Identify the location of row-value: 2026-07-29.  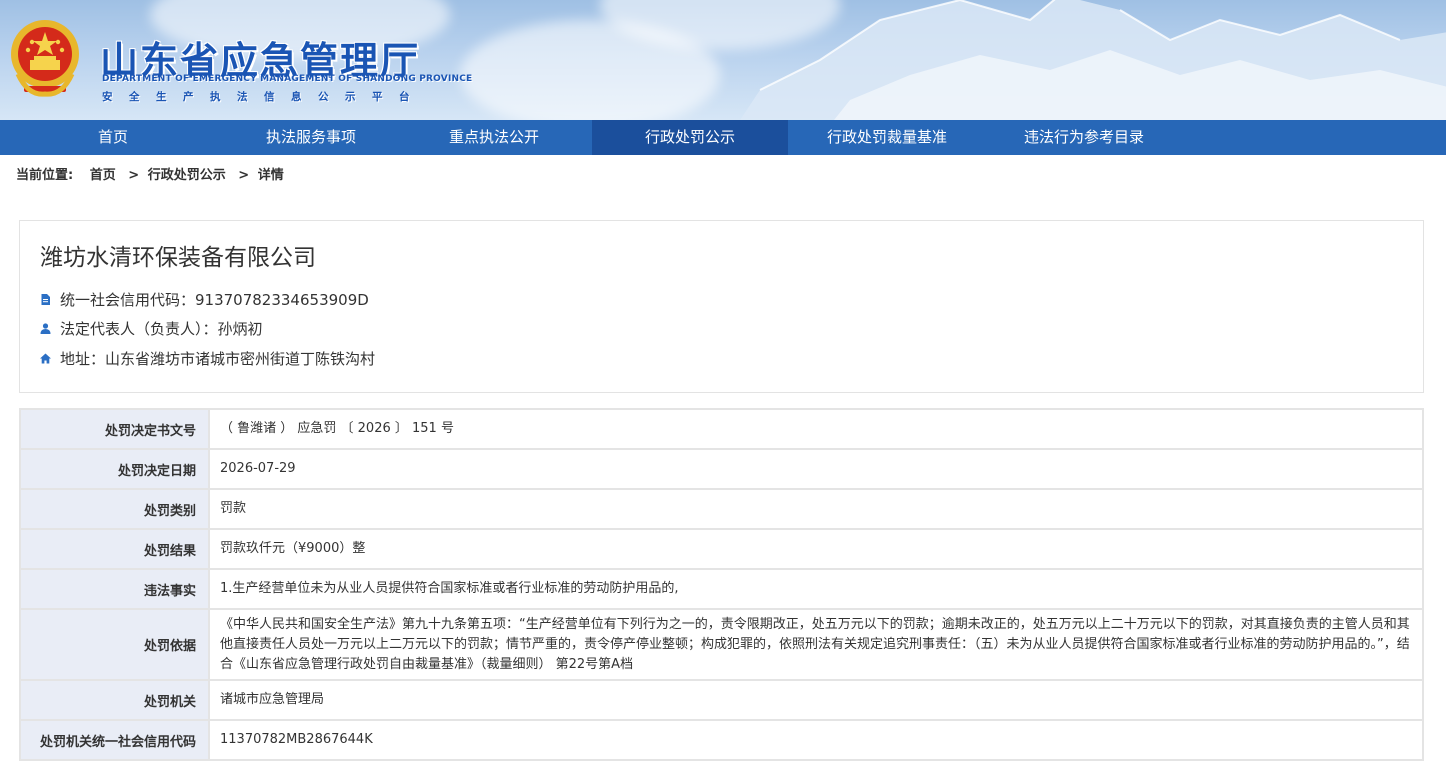
(816, 469).